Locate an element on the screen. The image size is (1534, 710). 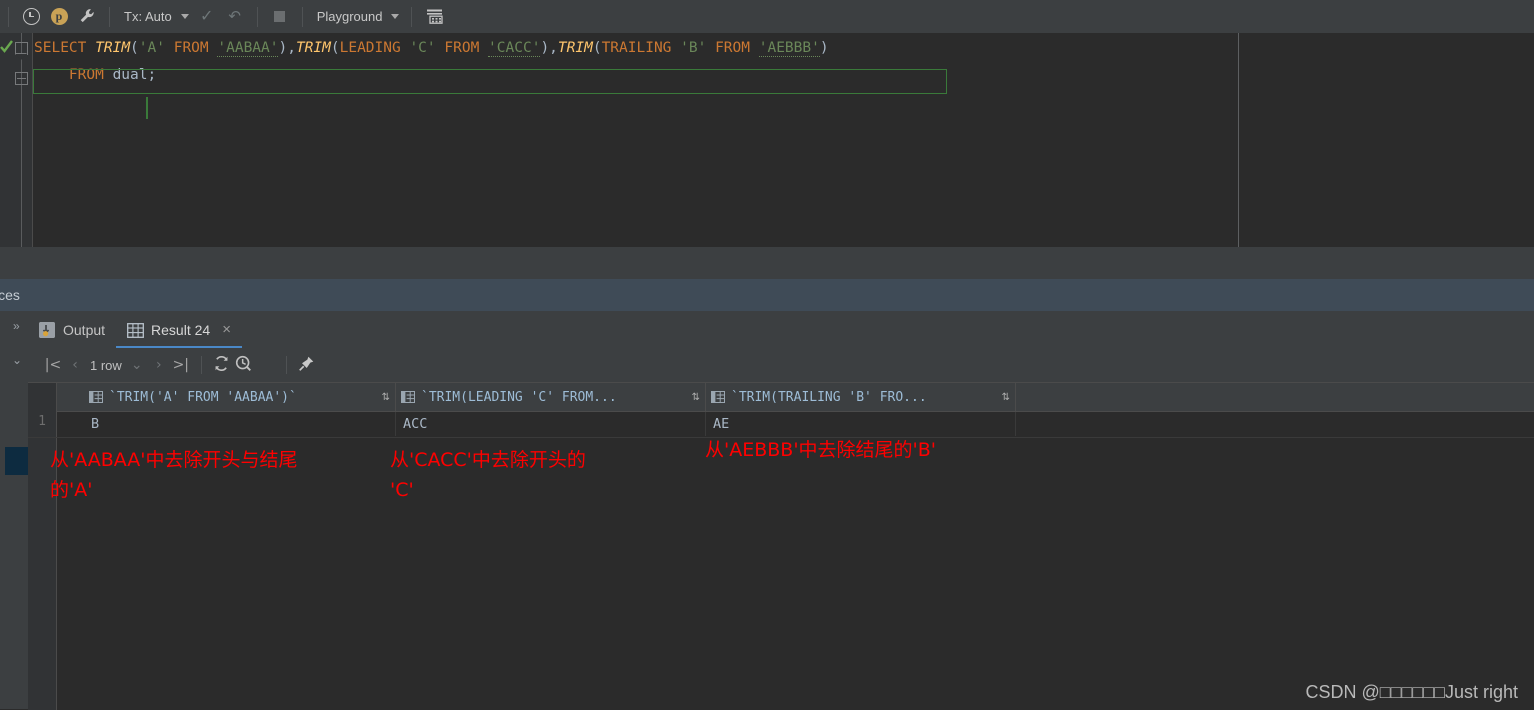
code-token-20: ) is located at coordinates (545, 48).